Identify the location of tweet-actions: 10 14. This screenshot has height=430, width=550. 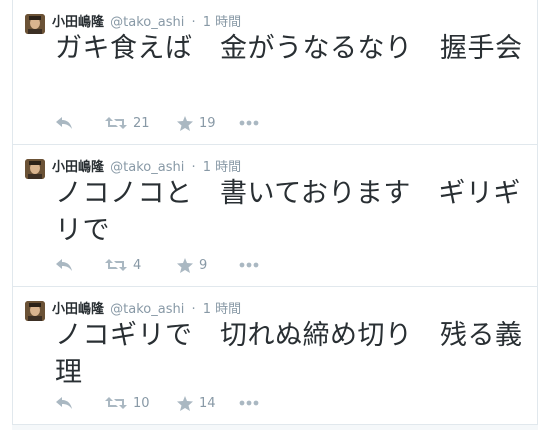
(162, 403).